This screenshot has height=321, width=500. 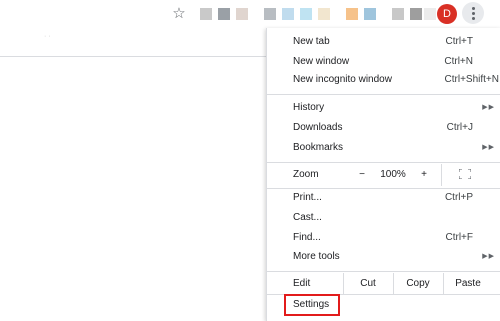 I want to click on edit-row: Edit Cut Copy Paste, so click(x=383, y=284).